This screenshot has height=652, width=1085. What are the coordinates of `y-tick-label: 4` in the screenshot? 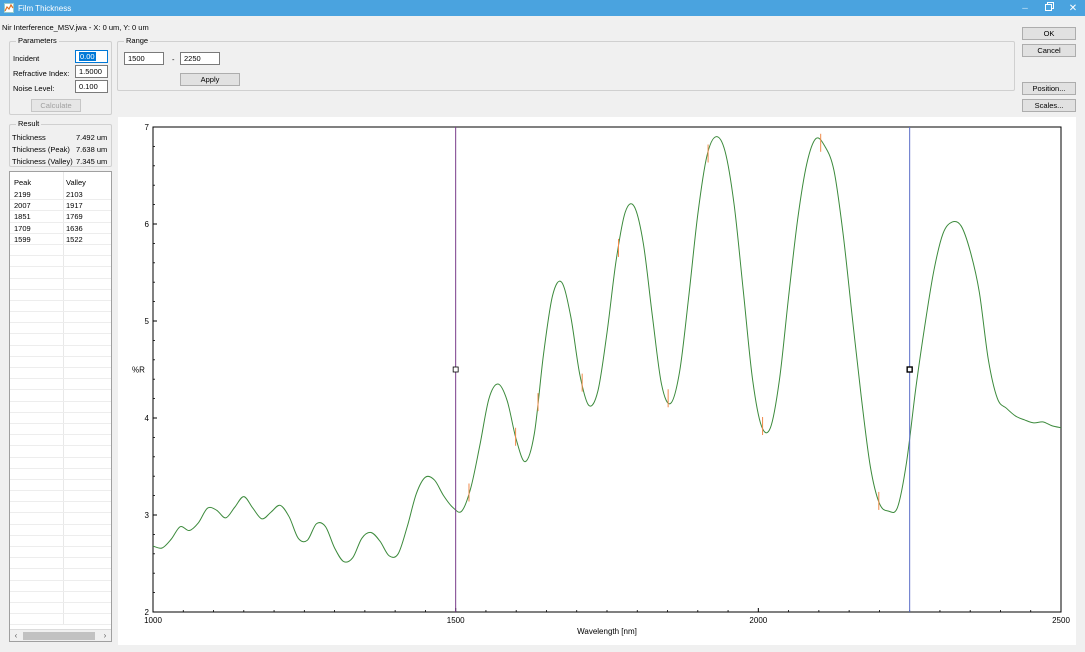 It's located at (147, 418).